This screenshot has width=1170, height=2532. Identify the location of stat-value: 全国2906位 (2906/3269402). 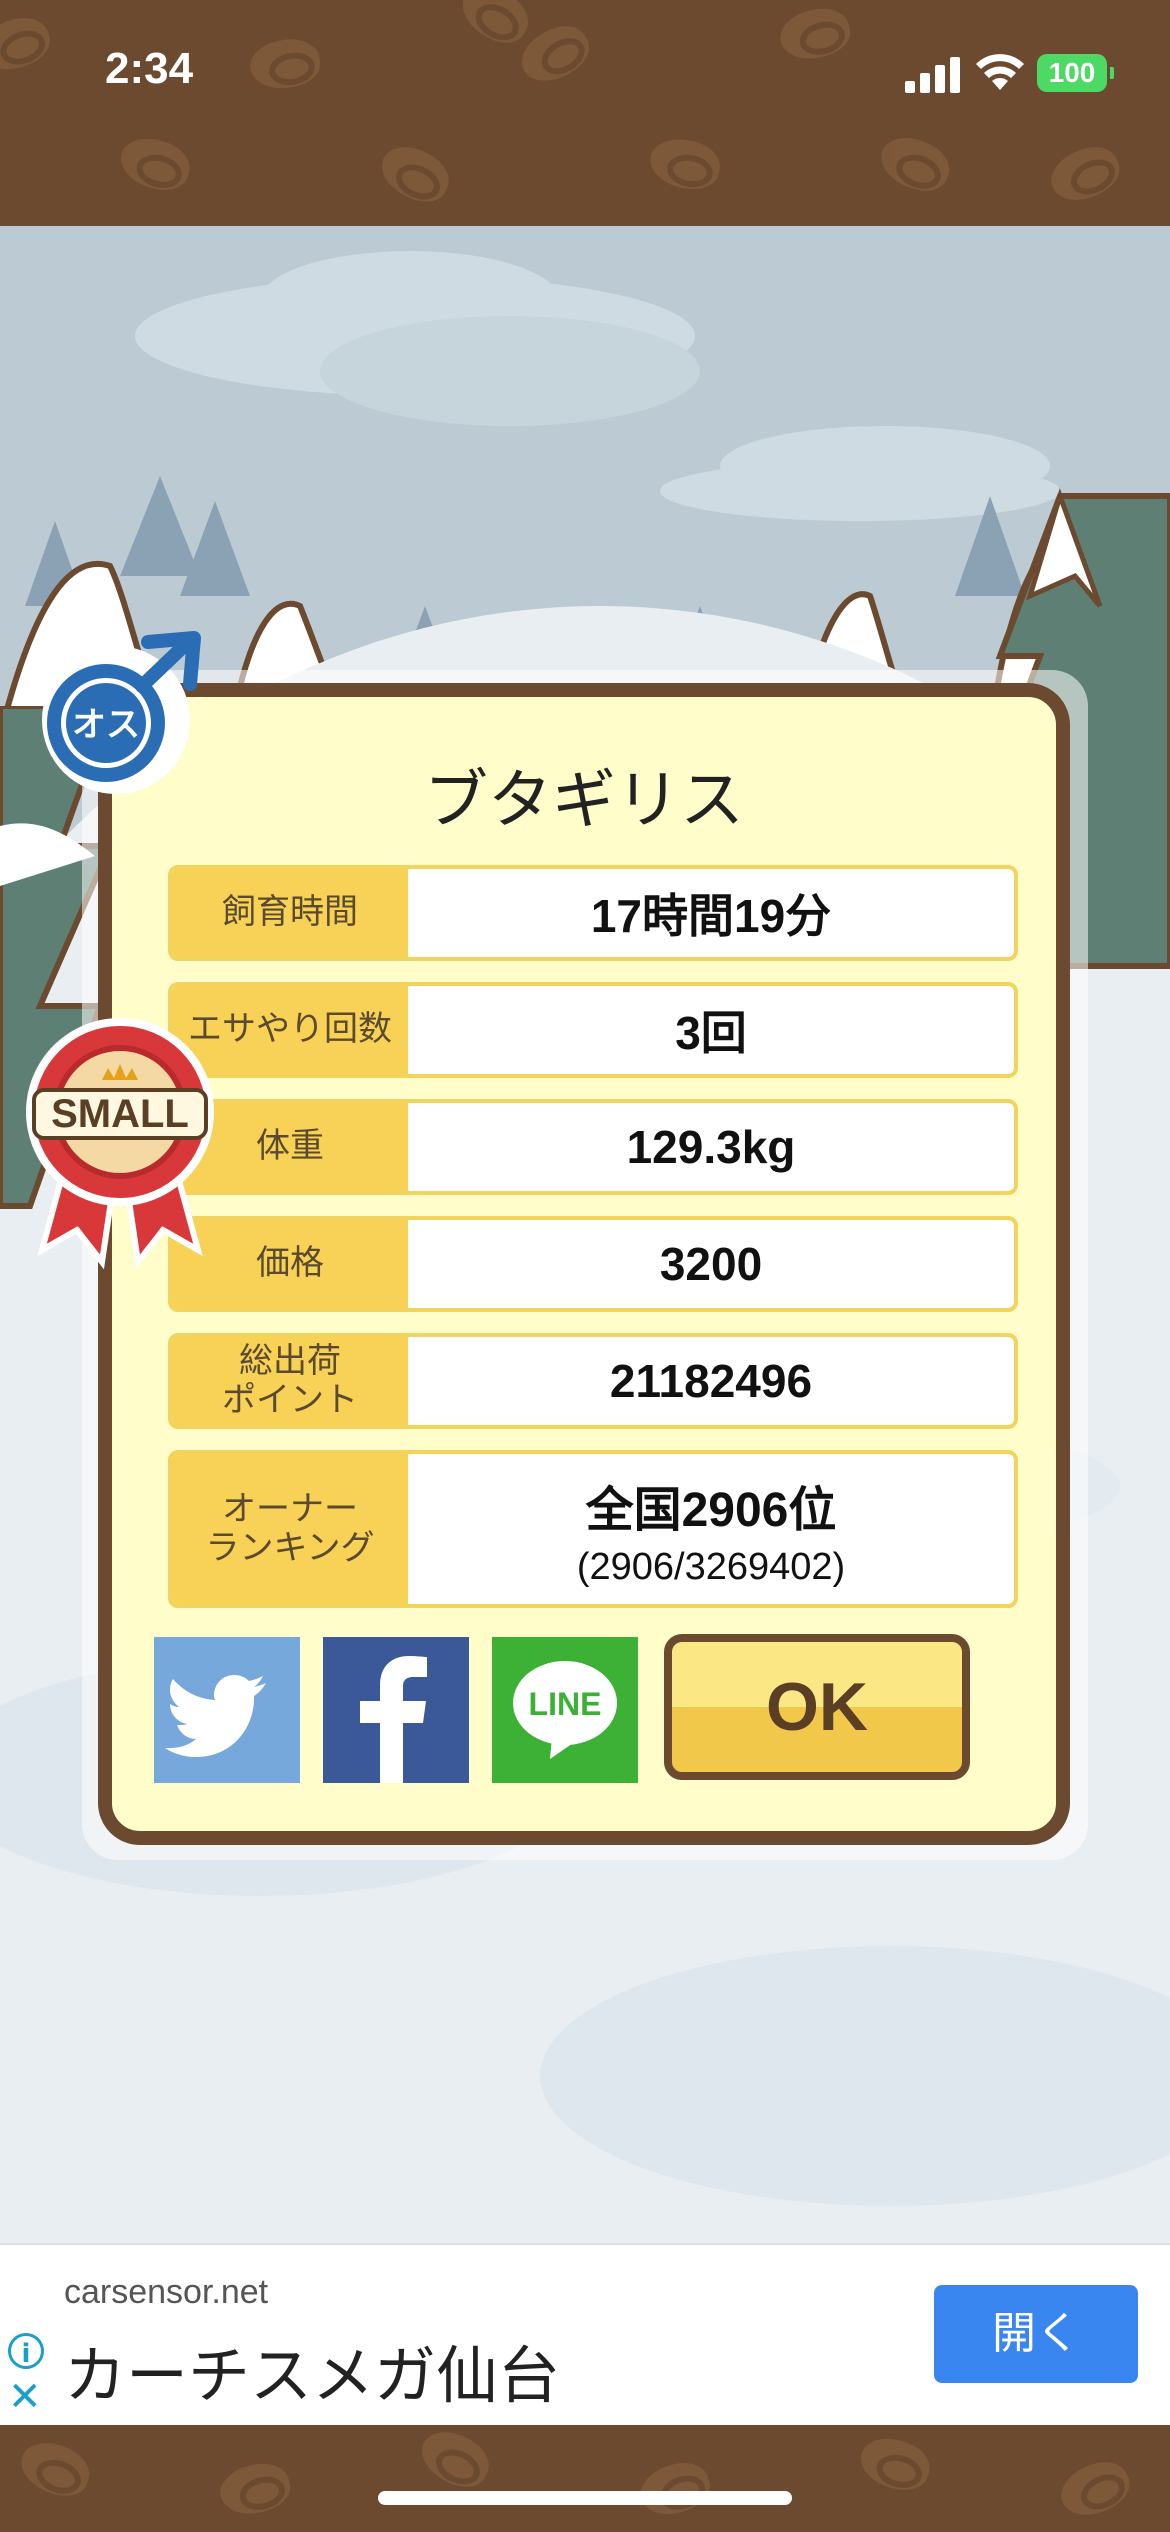
(711, 1529).